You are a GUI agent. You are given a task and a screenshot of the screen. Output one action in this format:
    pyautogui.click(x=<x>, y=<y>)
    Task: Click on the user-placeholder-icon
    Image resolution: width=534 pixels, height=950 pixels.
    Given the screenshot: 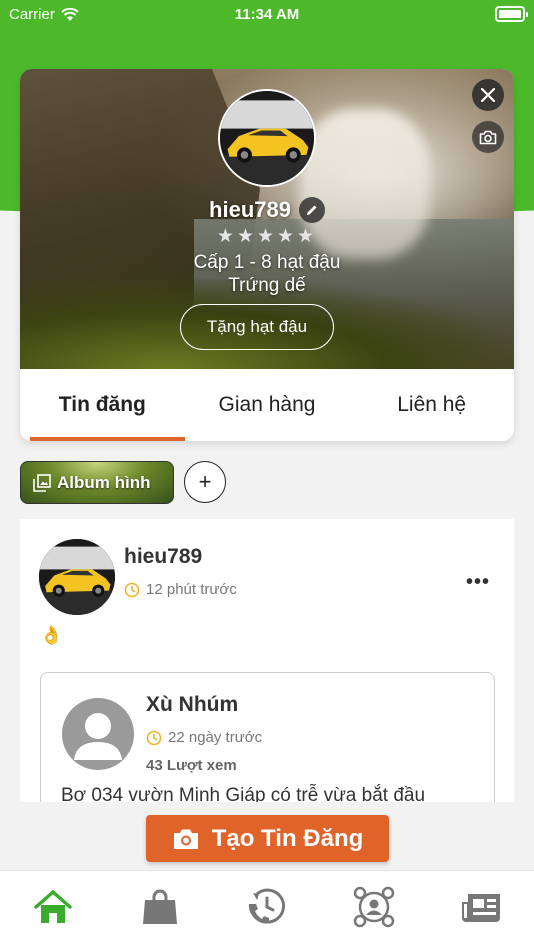 What is the action you would take?
    pyautogui.click(x=98, y=734)
    